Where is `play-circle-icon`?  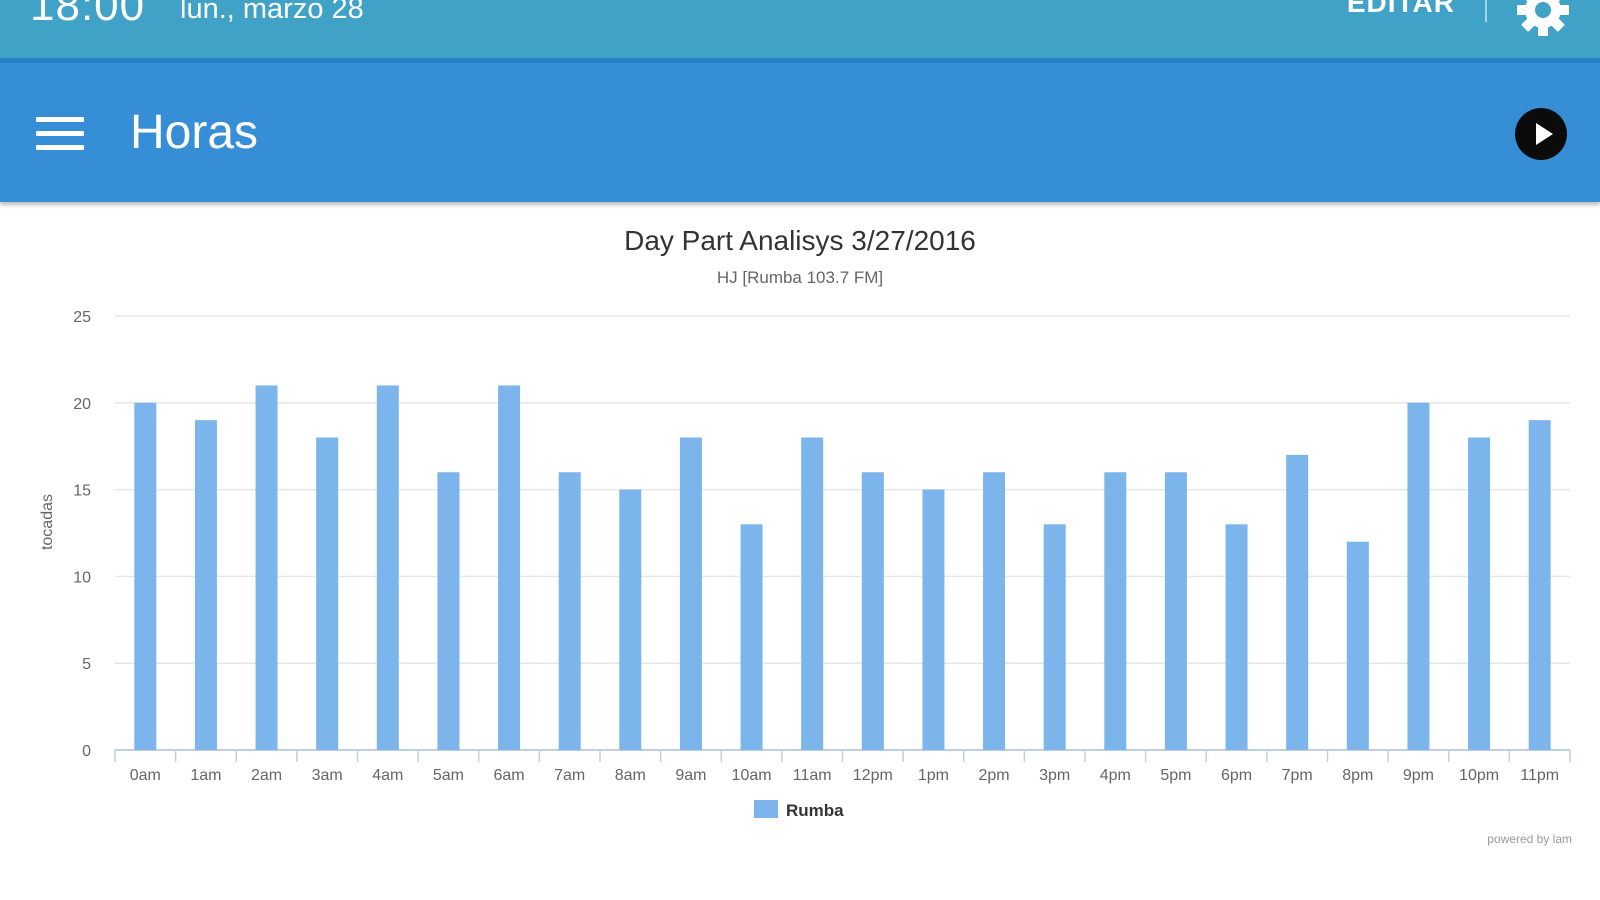
play-circle-icon is located at coordinates (1541, 134).